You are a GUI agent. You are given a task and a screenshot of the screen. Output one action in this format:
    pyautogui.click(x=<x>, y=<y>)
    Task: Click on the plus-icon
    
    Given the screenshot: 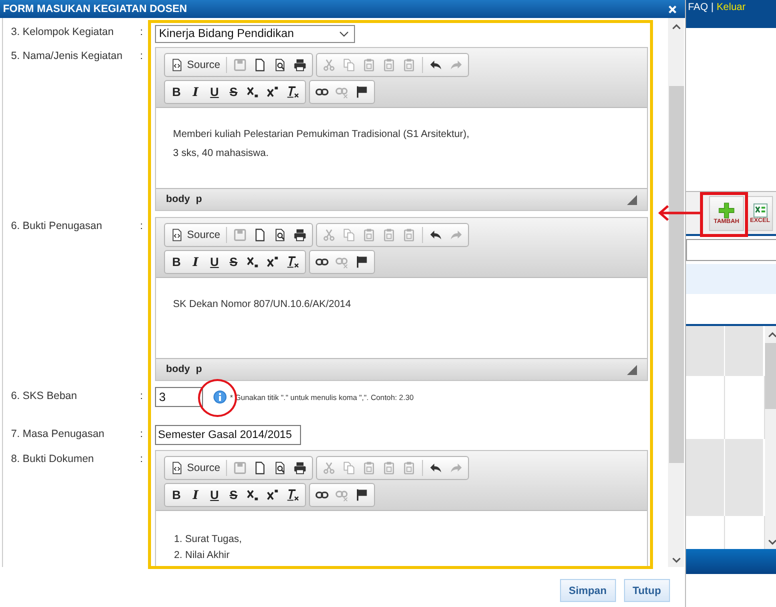 What is the action you would take?
    pyautogui.click(x=726, y=210)
    